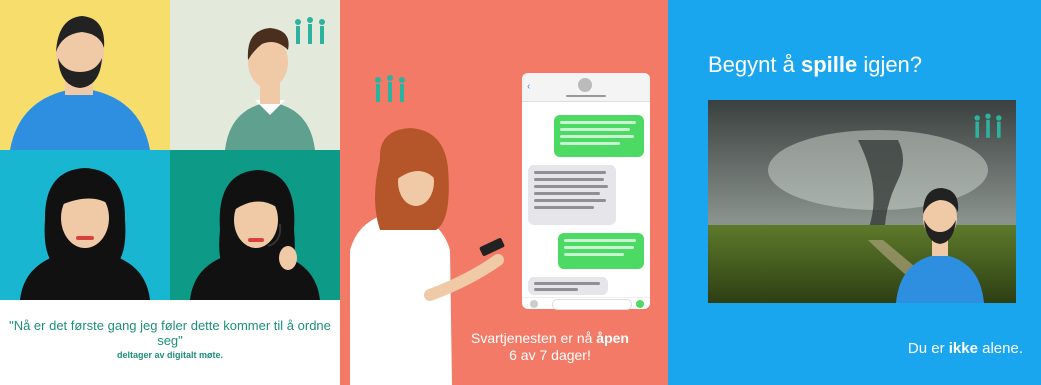 This screenshot has height=385, width=1041. Describe the element at coordinates (255, 235) in the screenshot. I see `woman-headset-illustration` at that location.